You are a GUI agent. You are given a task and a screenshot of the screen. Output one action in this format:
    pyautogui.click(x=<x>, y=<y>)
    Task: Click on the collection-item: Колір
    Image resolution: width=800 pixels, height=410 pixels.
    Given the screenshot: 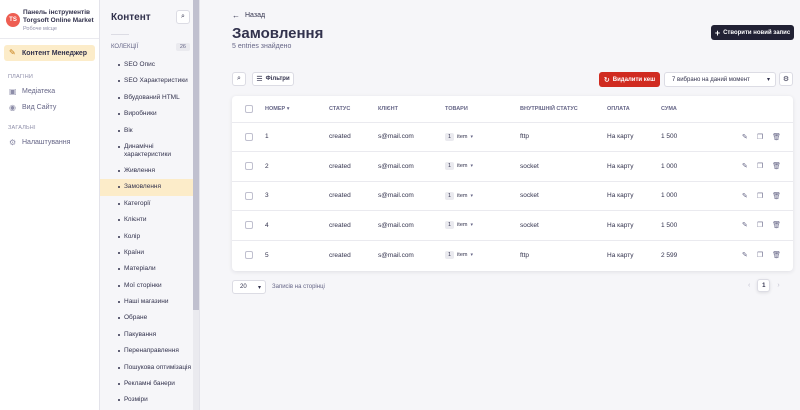 What is the action you would take?
    pyautogui.click(x=149, y=237)
    